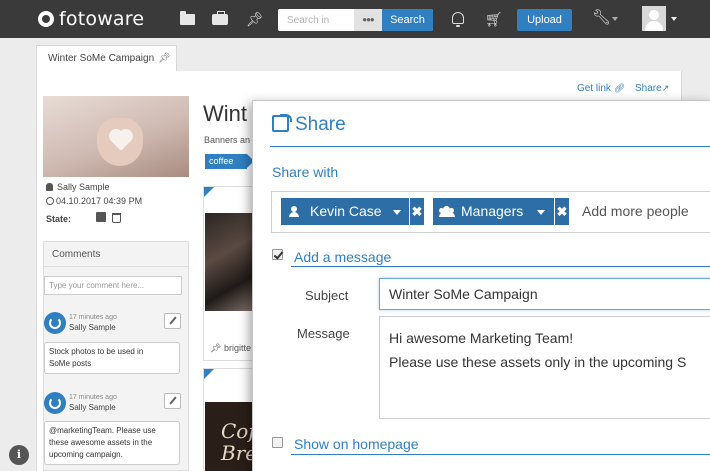 The height and width of the screenshot is (471, 710). I want to click on archive-icon, so click(101, 217).